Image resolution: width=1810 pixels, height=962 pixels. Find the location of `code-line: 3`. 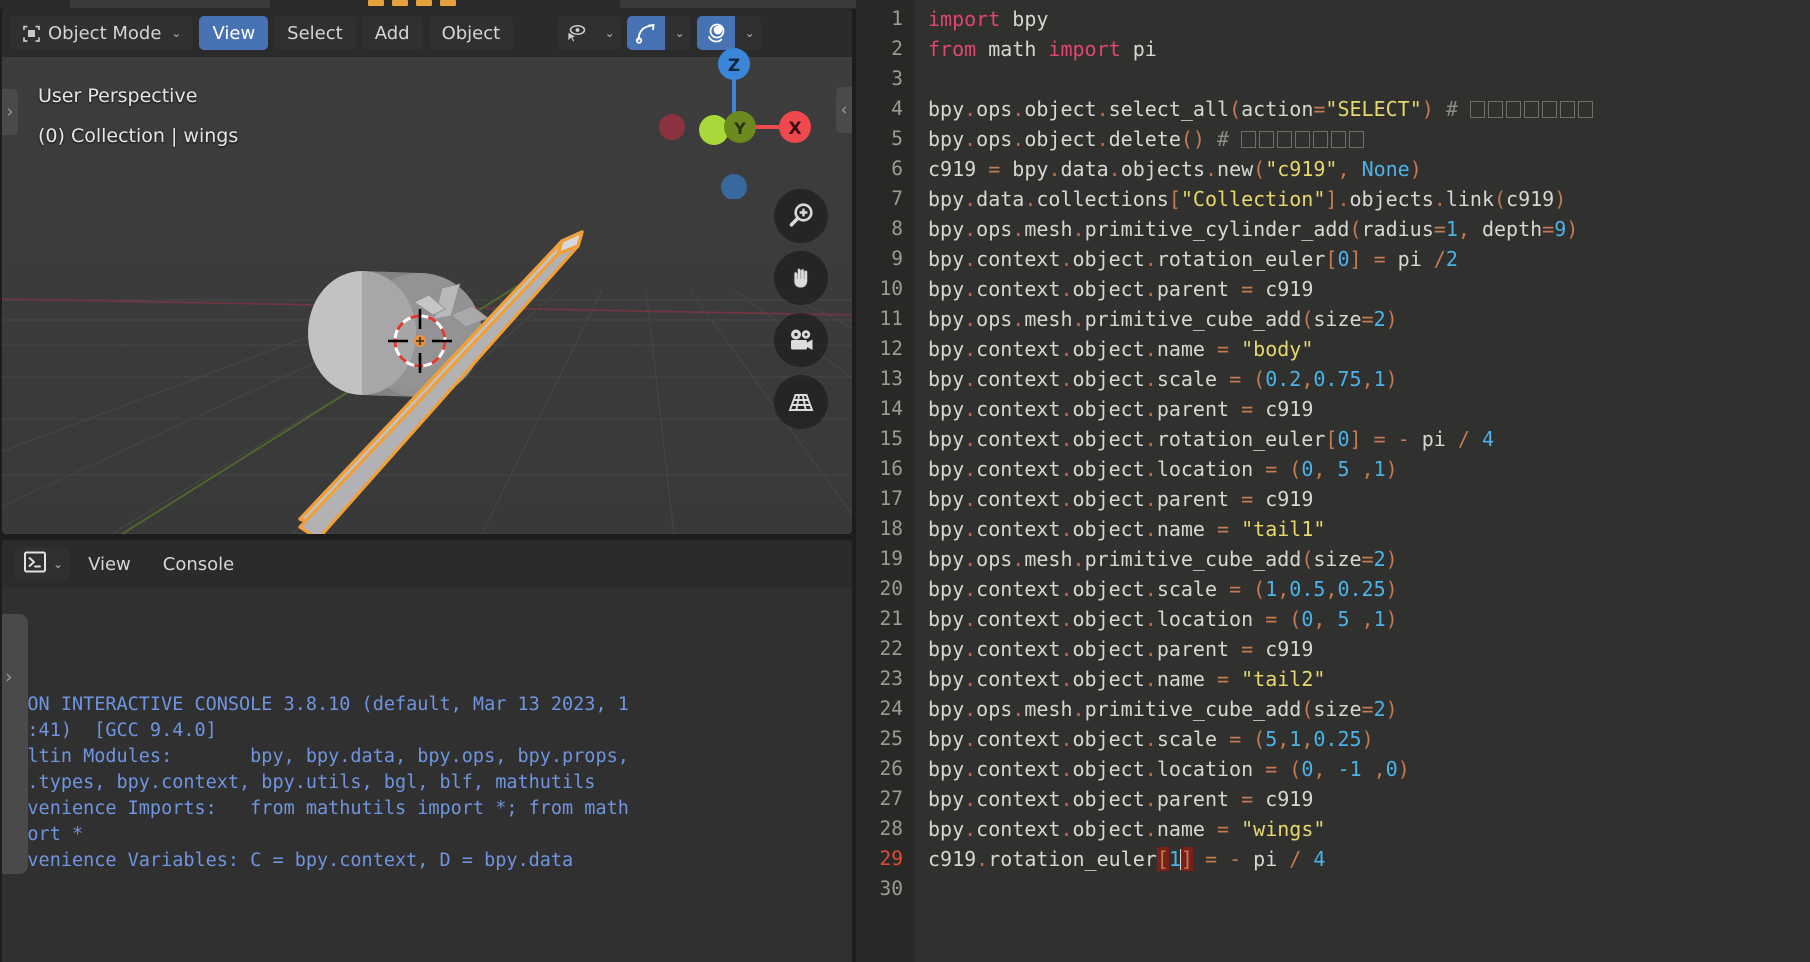

code-line: 3 is located at coordinates (1333, 79).